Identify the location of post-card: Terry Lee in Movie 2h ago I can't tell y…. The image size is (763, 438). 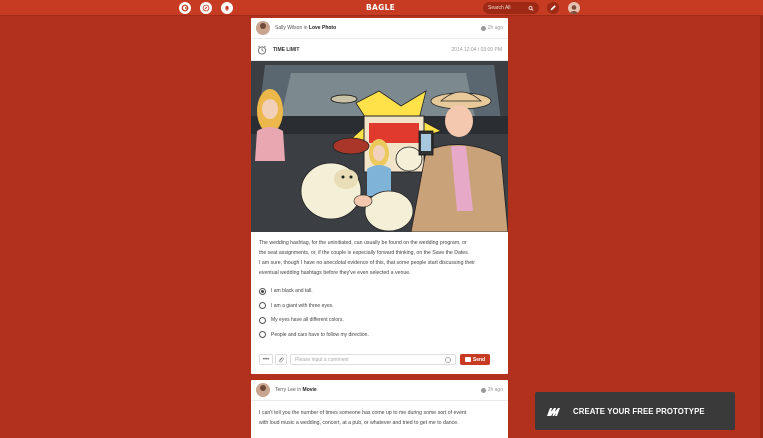
(379, 409).